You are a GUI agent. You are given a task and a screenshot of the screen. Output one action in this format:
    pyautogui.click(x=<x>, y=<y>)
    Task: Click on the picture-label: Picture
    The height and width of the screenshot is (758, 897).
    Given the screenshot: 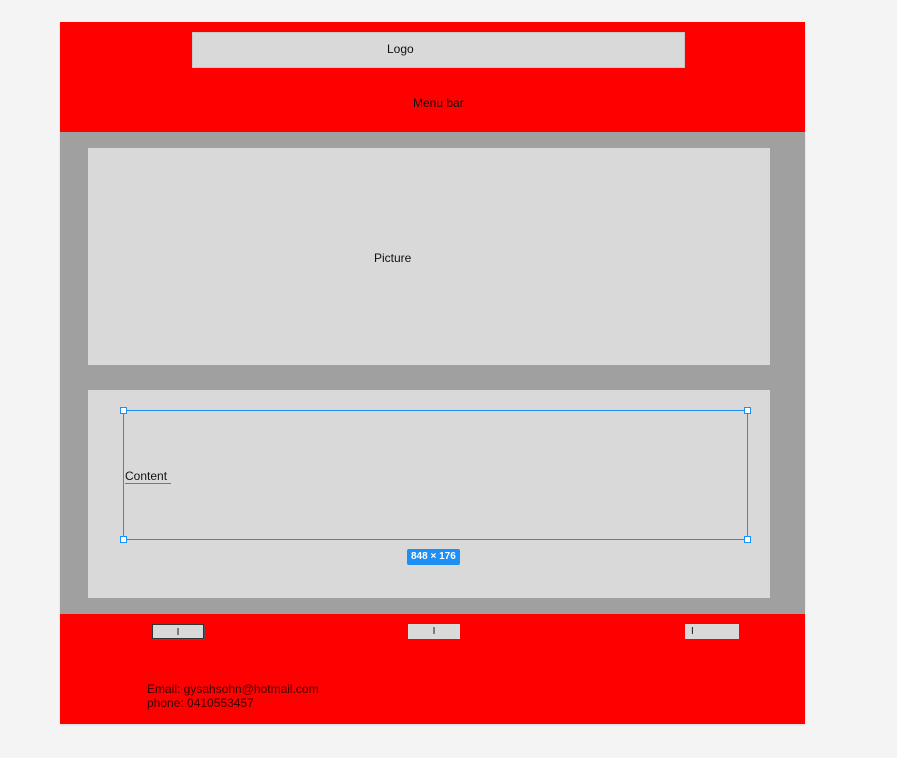 What is the action you would take?
    pyautogui.click(x=393, y=258)
    